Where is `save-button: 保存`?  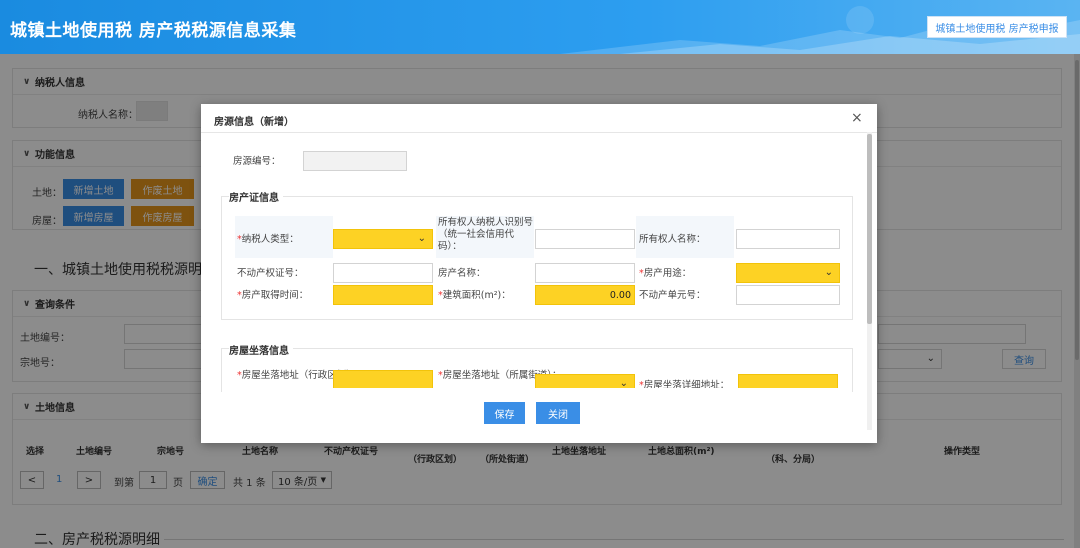 save-button: 保存 is located at coordinates (504, 413).